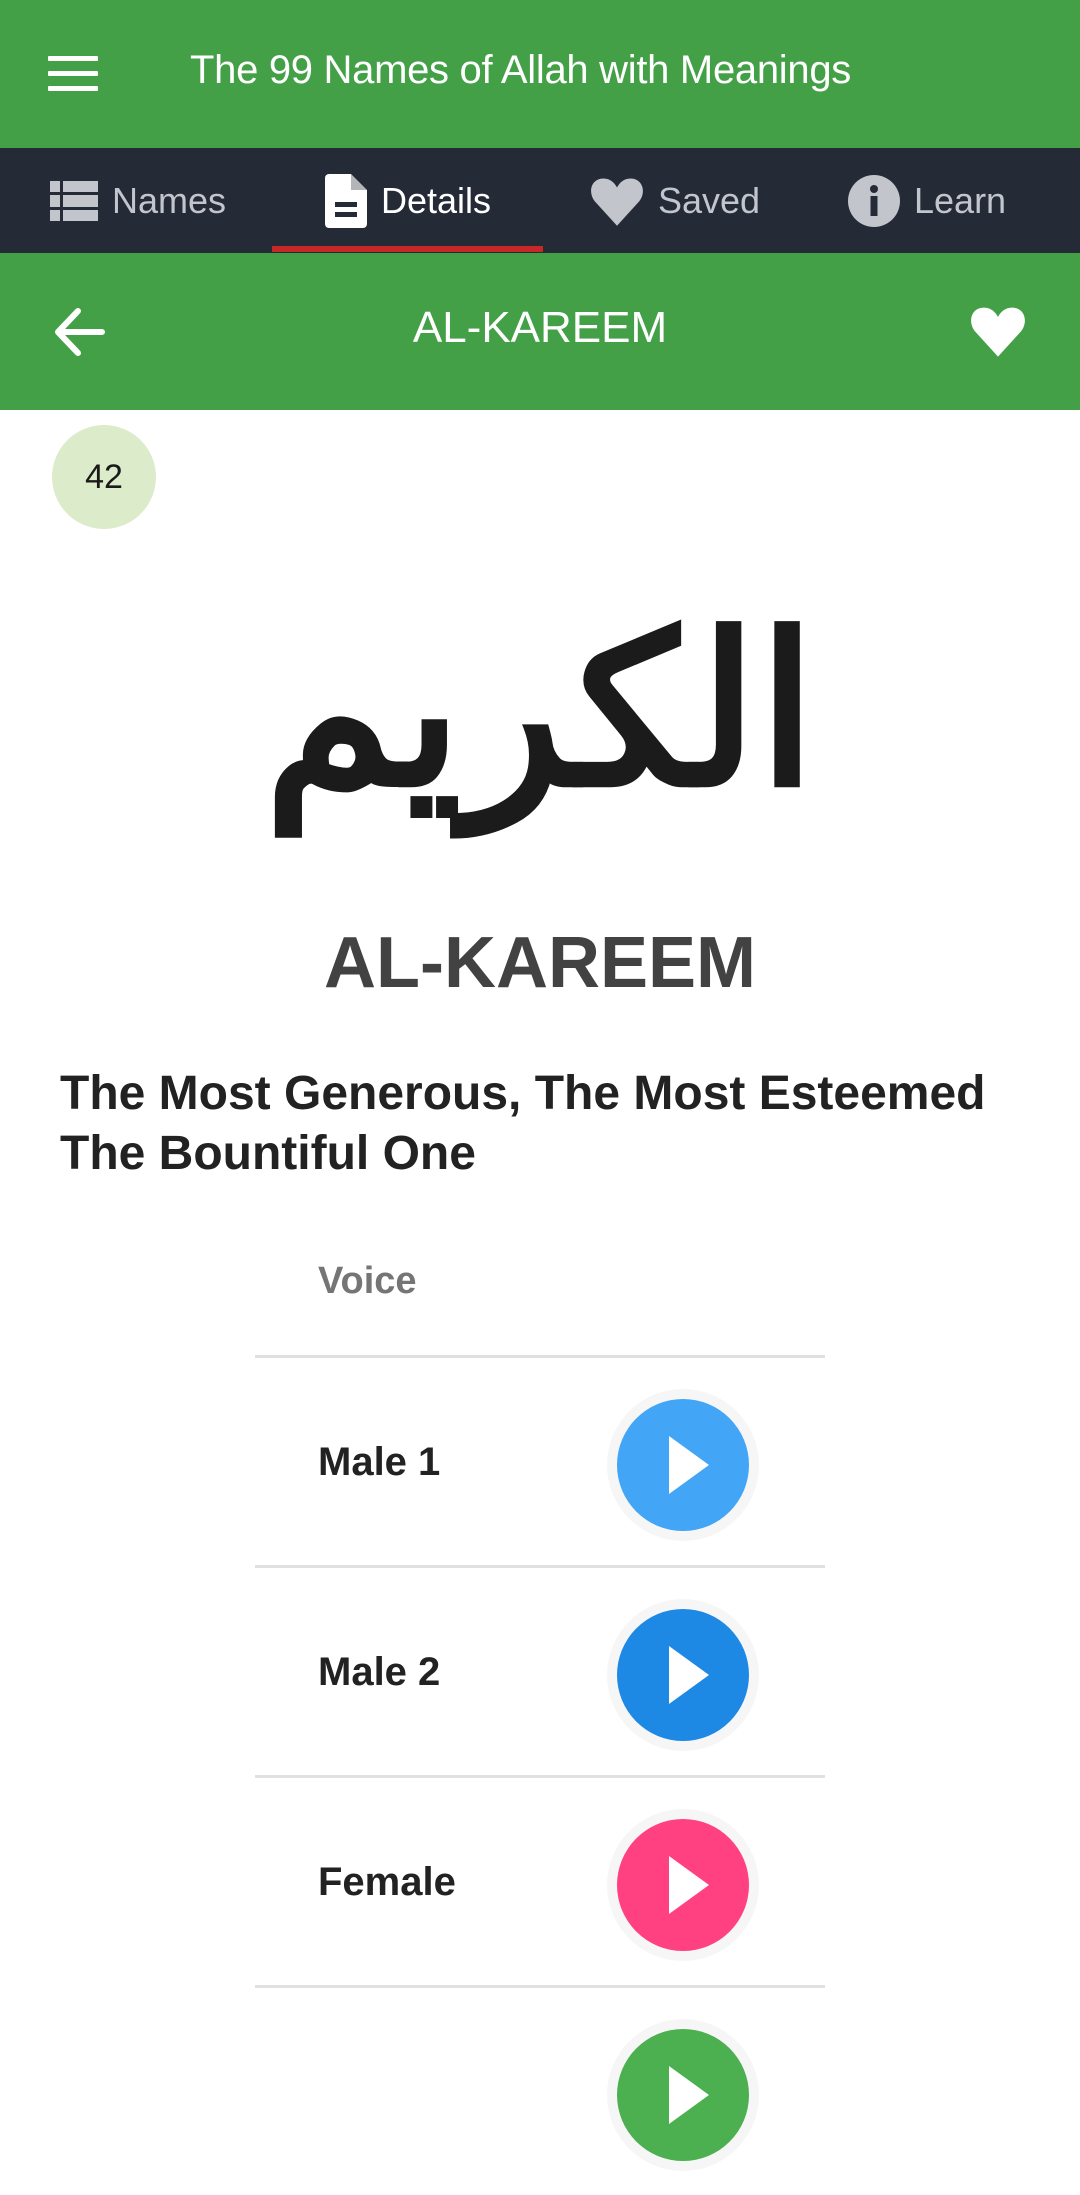 Image resolution: width=1080 pixels, height=2195 pixels. I want to click on tab-label: Names, so click(169, 200).